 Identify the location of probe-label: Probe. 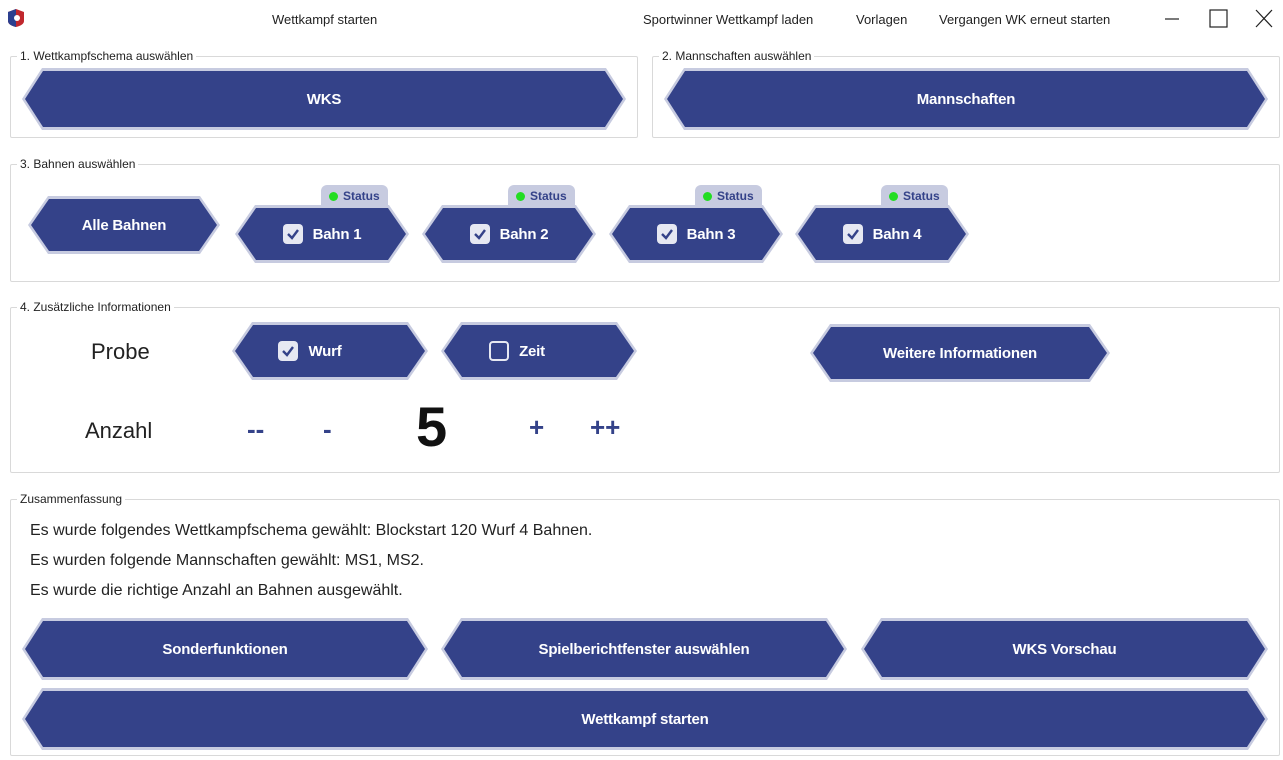
(120, 351).